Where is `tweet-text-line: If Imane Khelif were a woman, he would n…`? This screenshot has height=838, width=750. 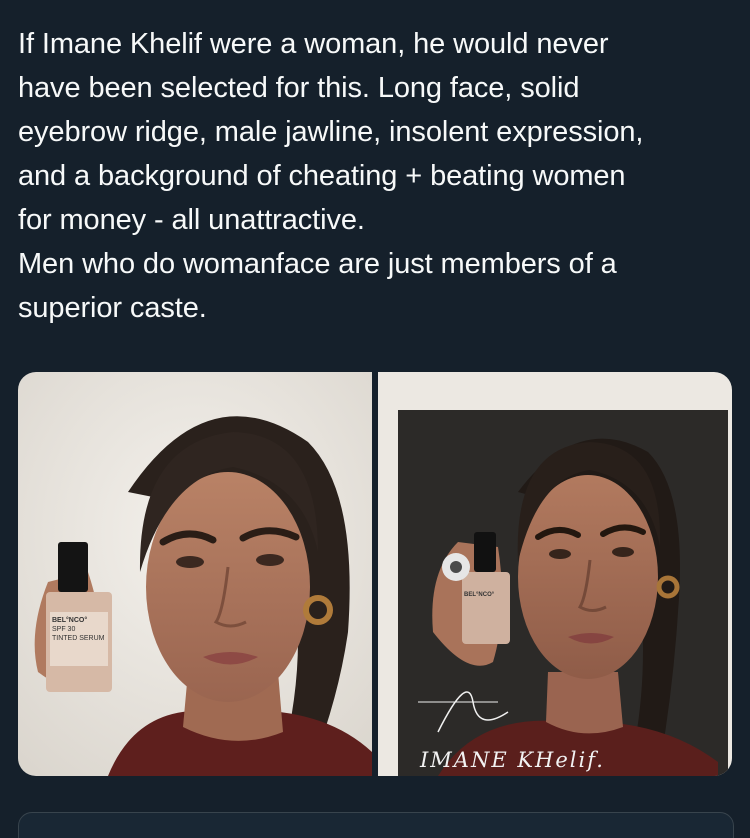 tweet-text-line: If Imane Khelif were a woman, he would n… is located at coordinates (313, 44).